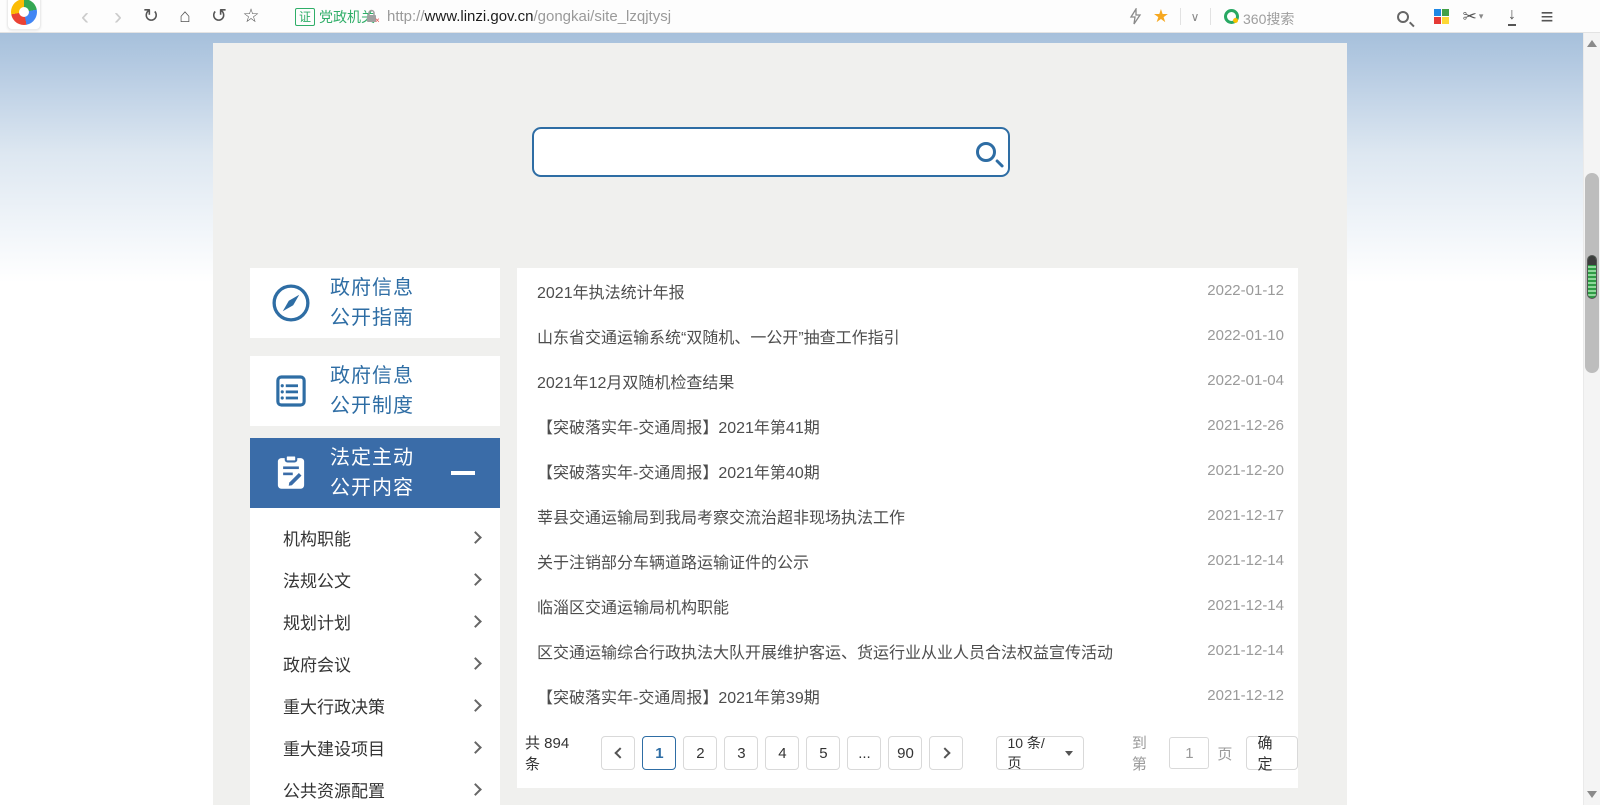  I want to click on lightning-icon, so click(1135, 16).